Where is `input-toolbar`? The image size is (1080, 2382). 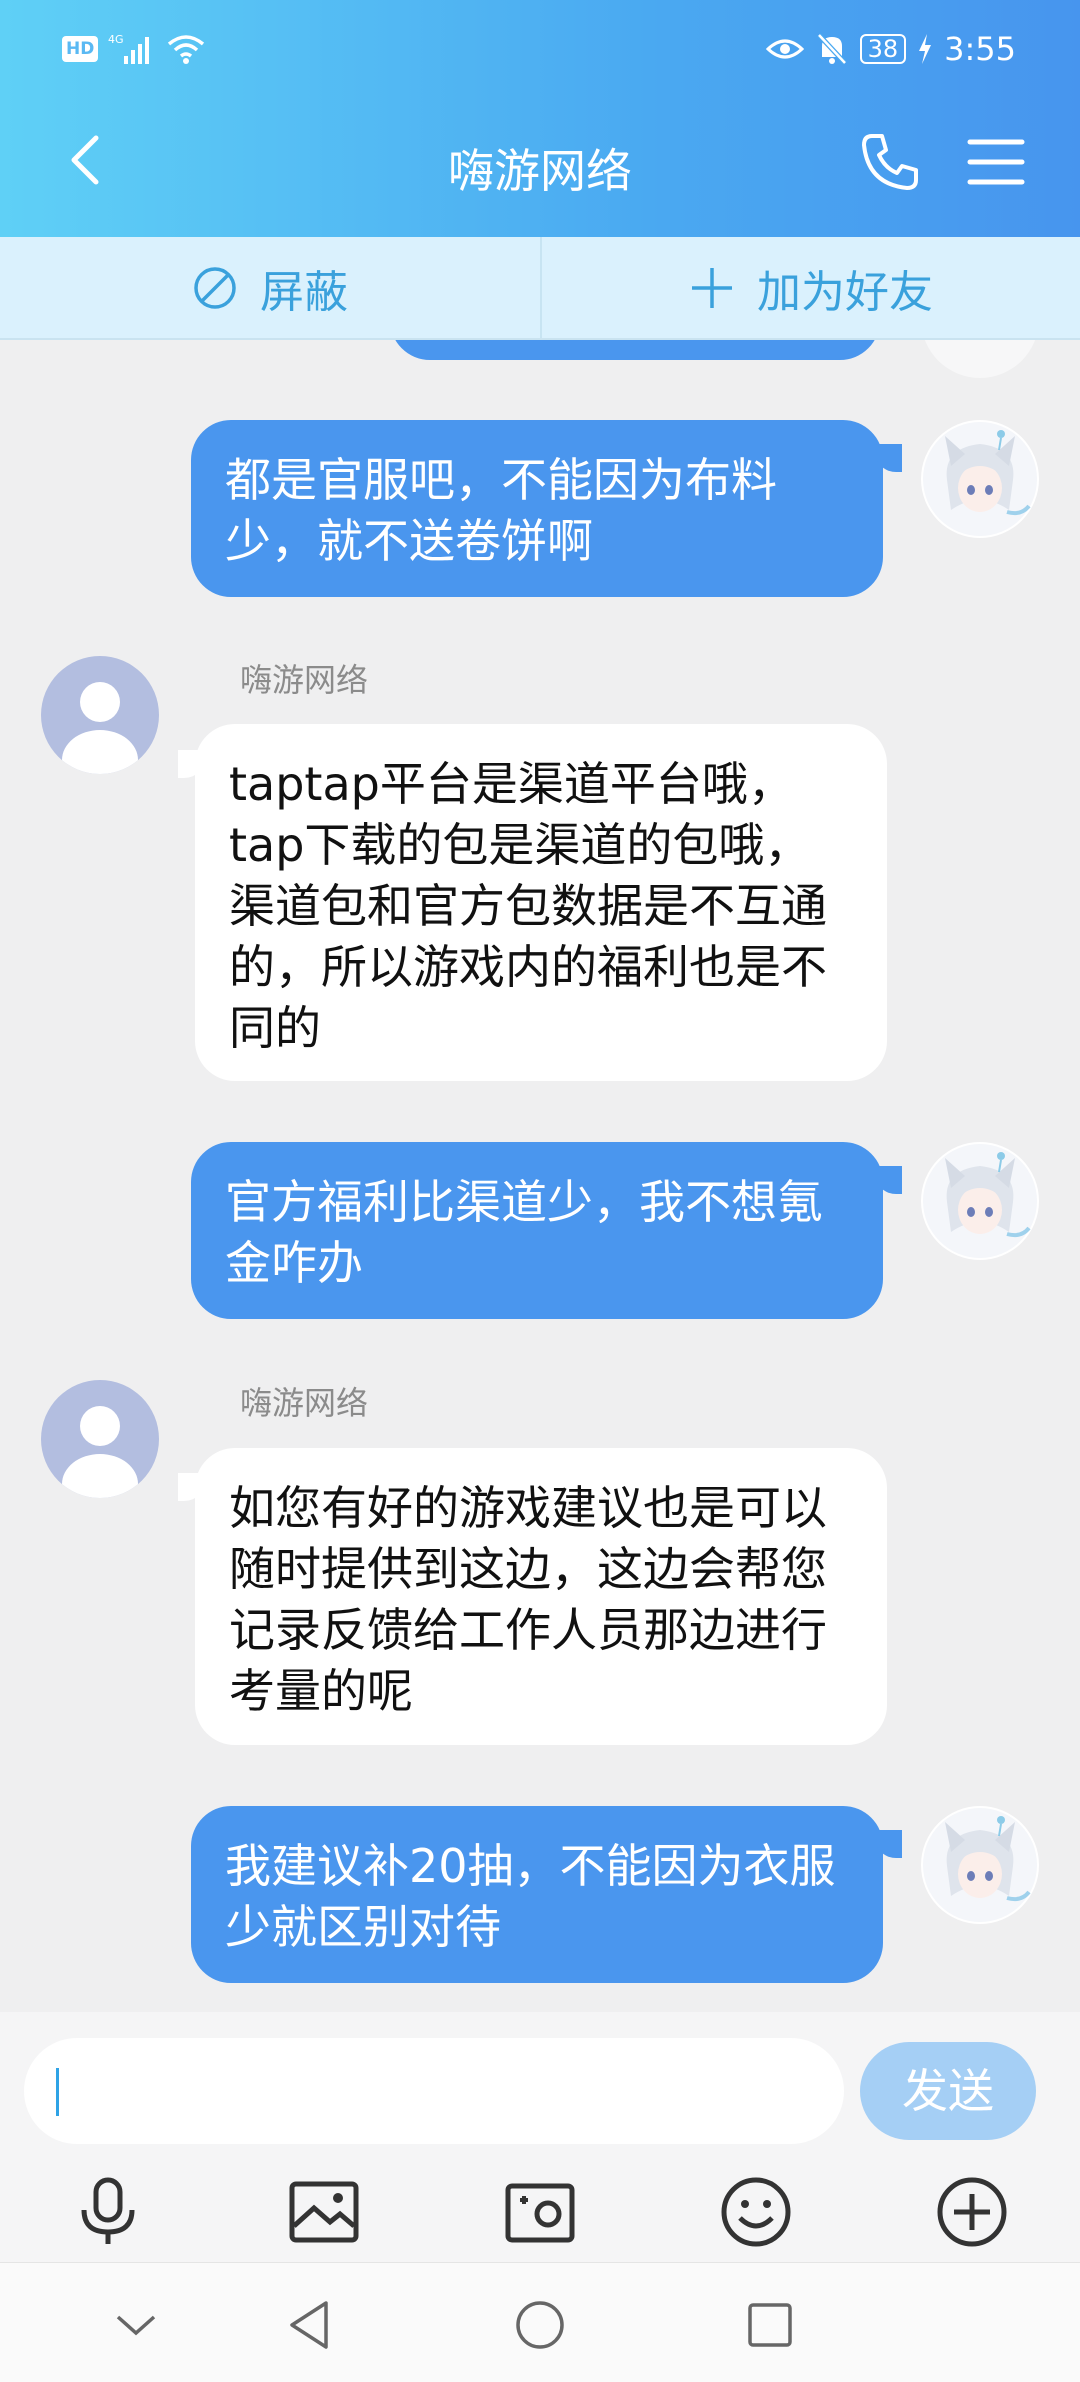
input-toolbar is located at coordinates (540, 2212).